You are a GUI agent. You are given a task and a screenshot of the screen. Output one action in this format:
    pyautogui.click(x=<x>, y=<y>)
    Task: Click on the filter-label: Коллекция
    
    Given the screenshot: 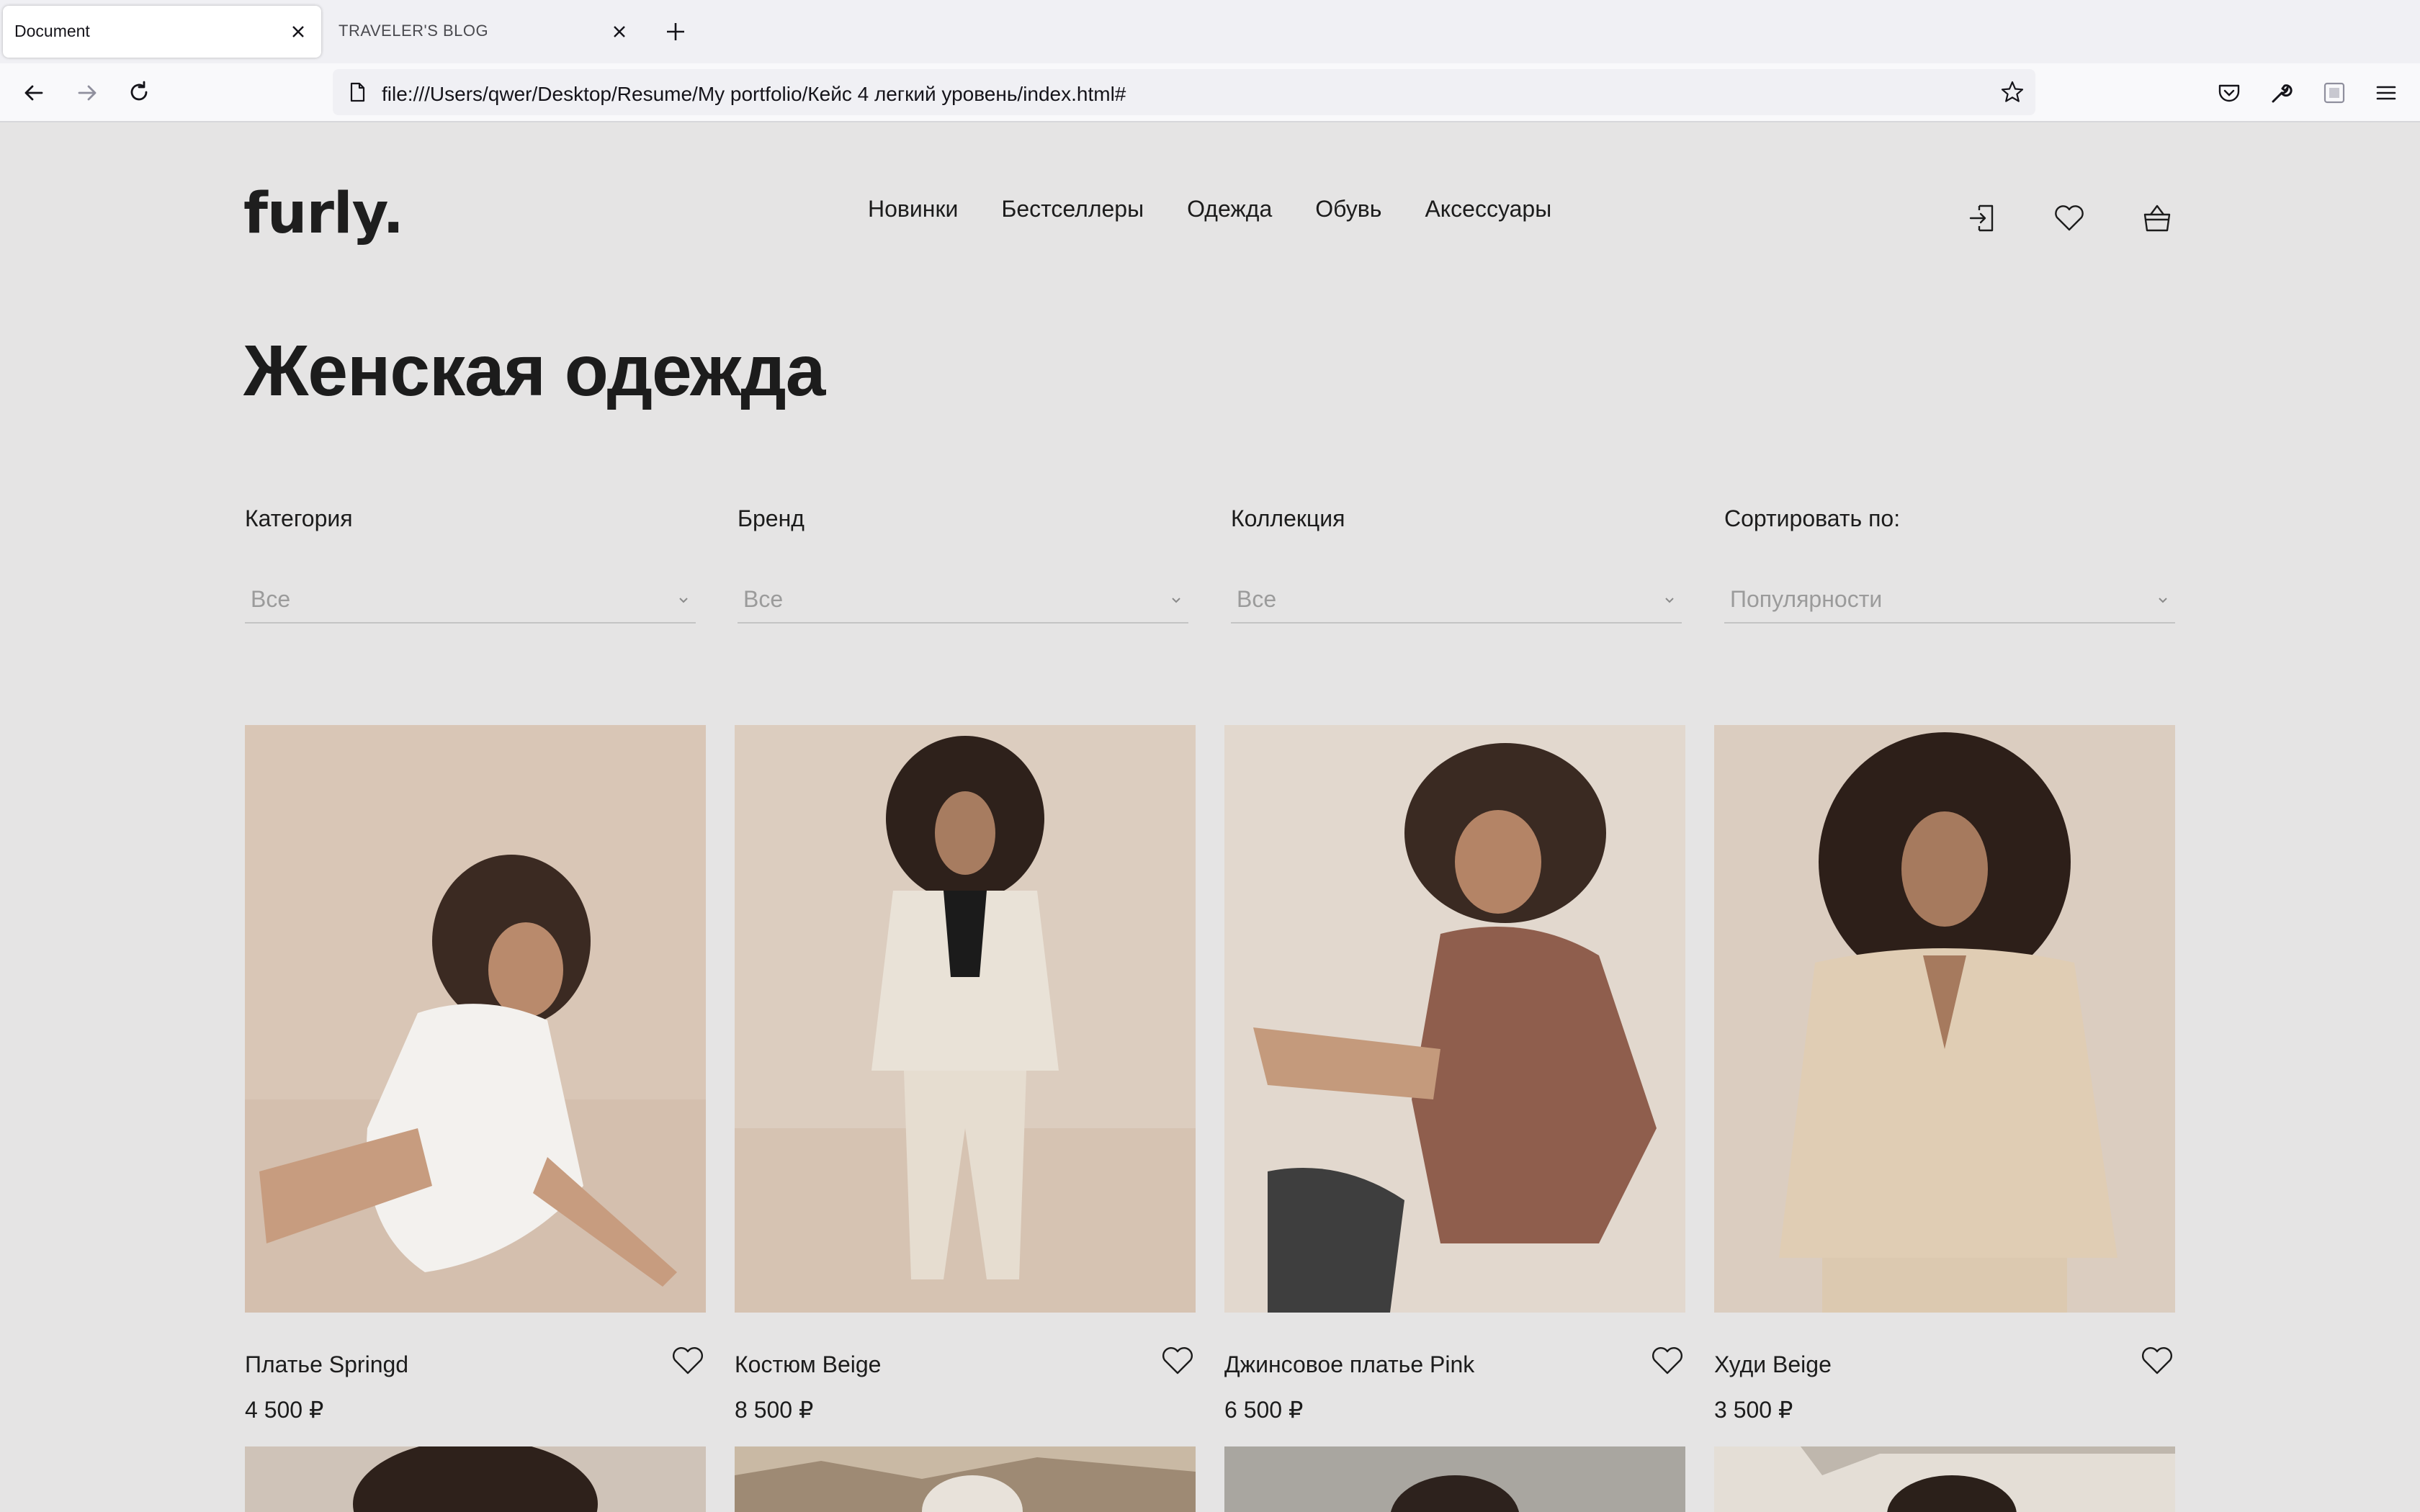 What is the action you would take?
    pyautogui.click(x=1288, y=518)
    